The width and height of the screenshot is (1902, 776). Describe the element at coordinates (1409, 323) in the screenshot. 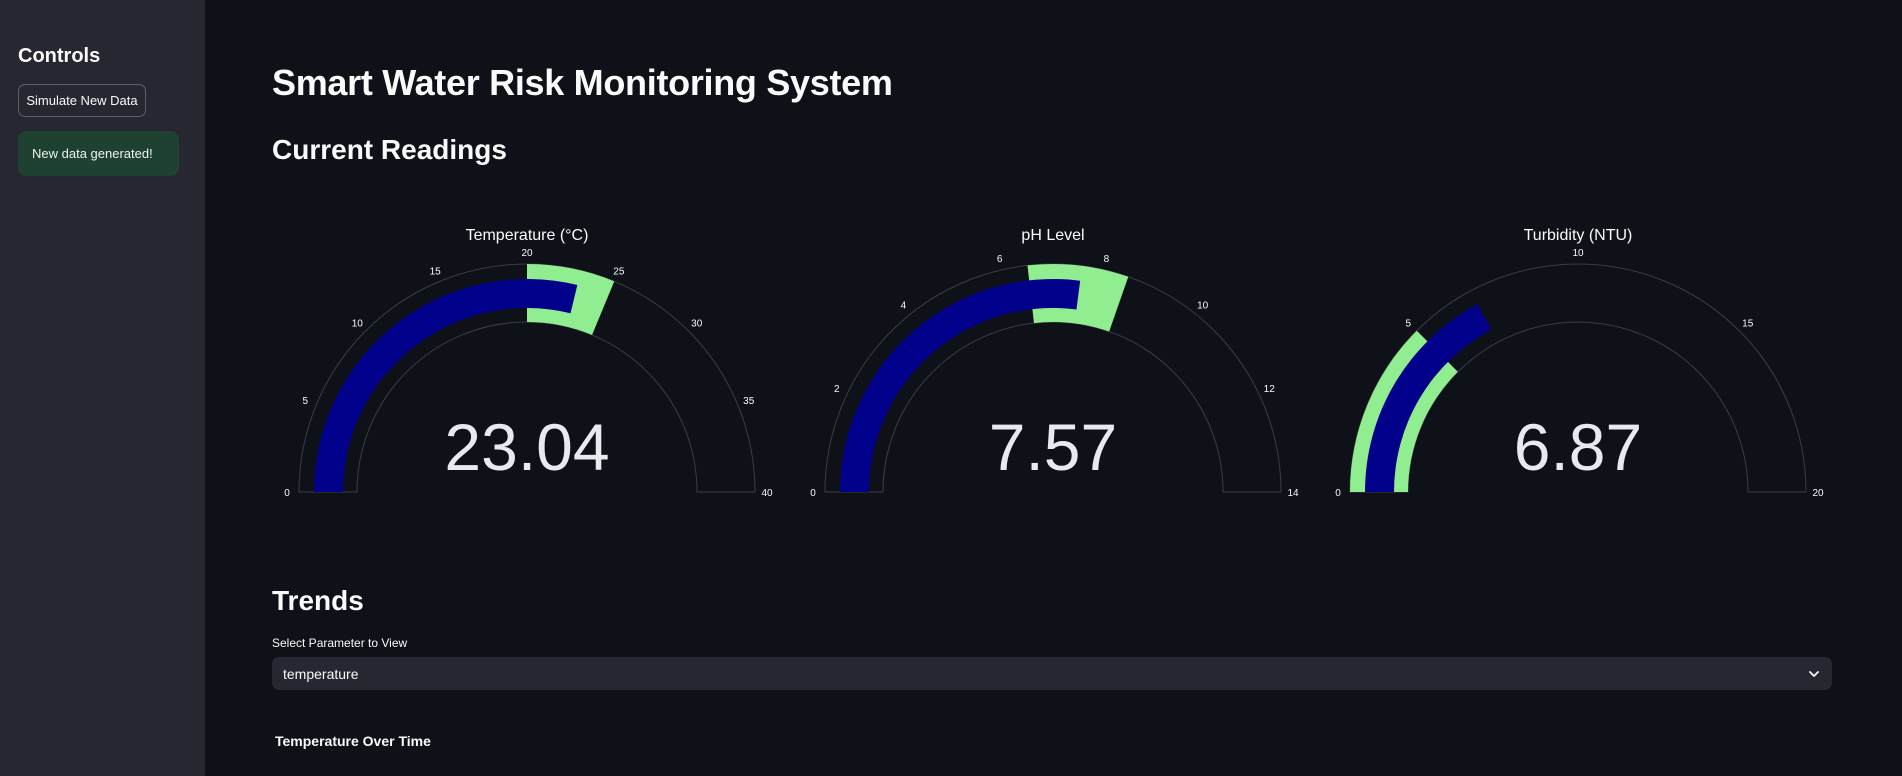

I see `turbidity-gauge-tick-label: 5` at that location.